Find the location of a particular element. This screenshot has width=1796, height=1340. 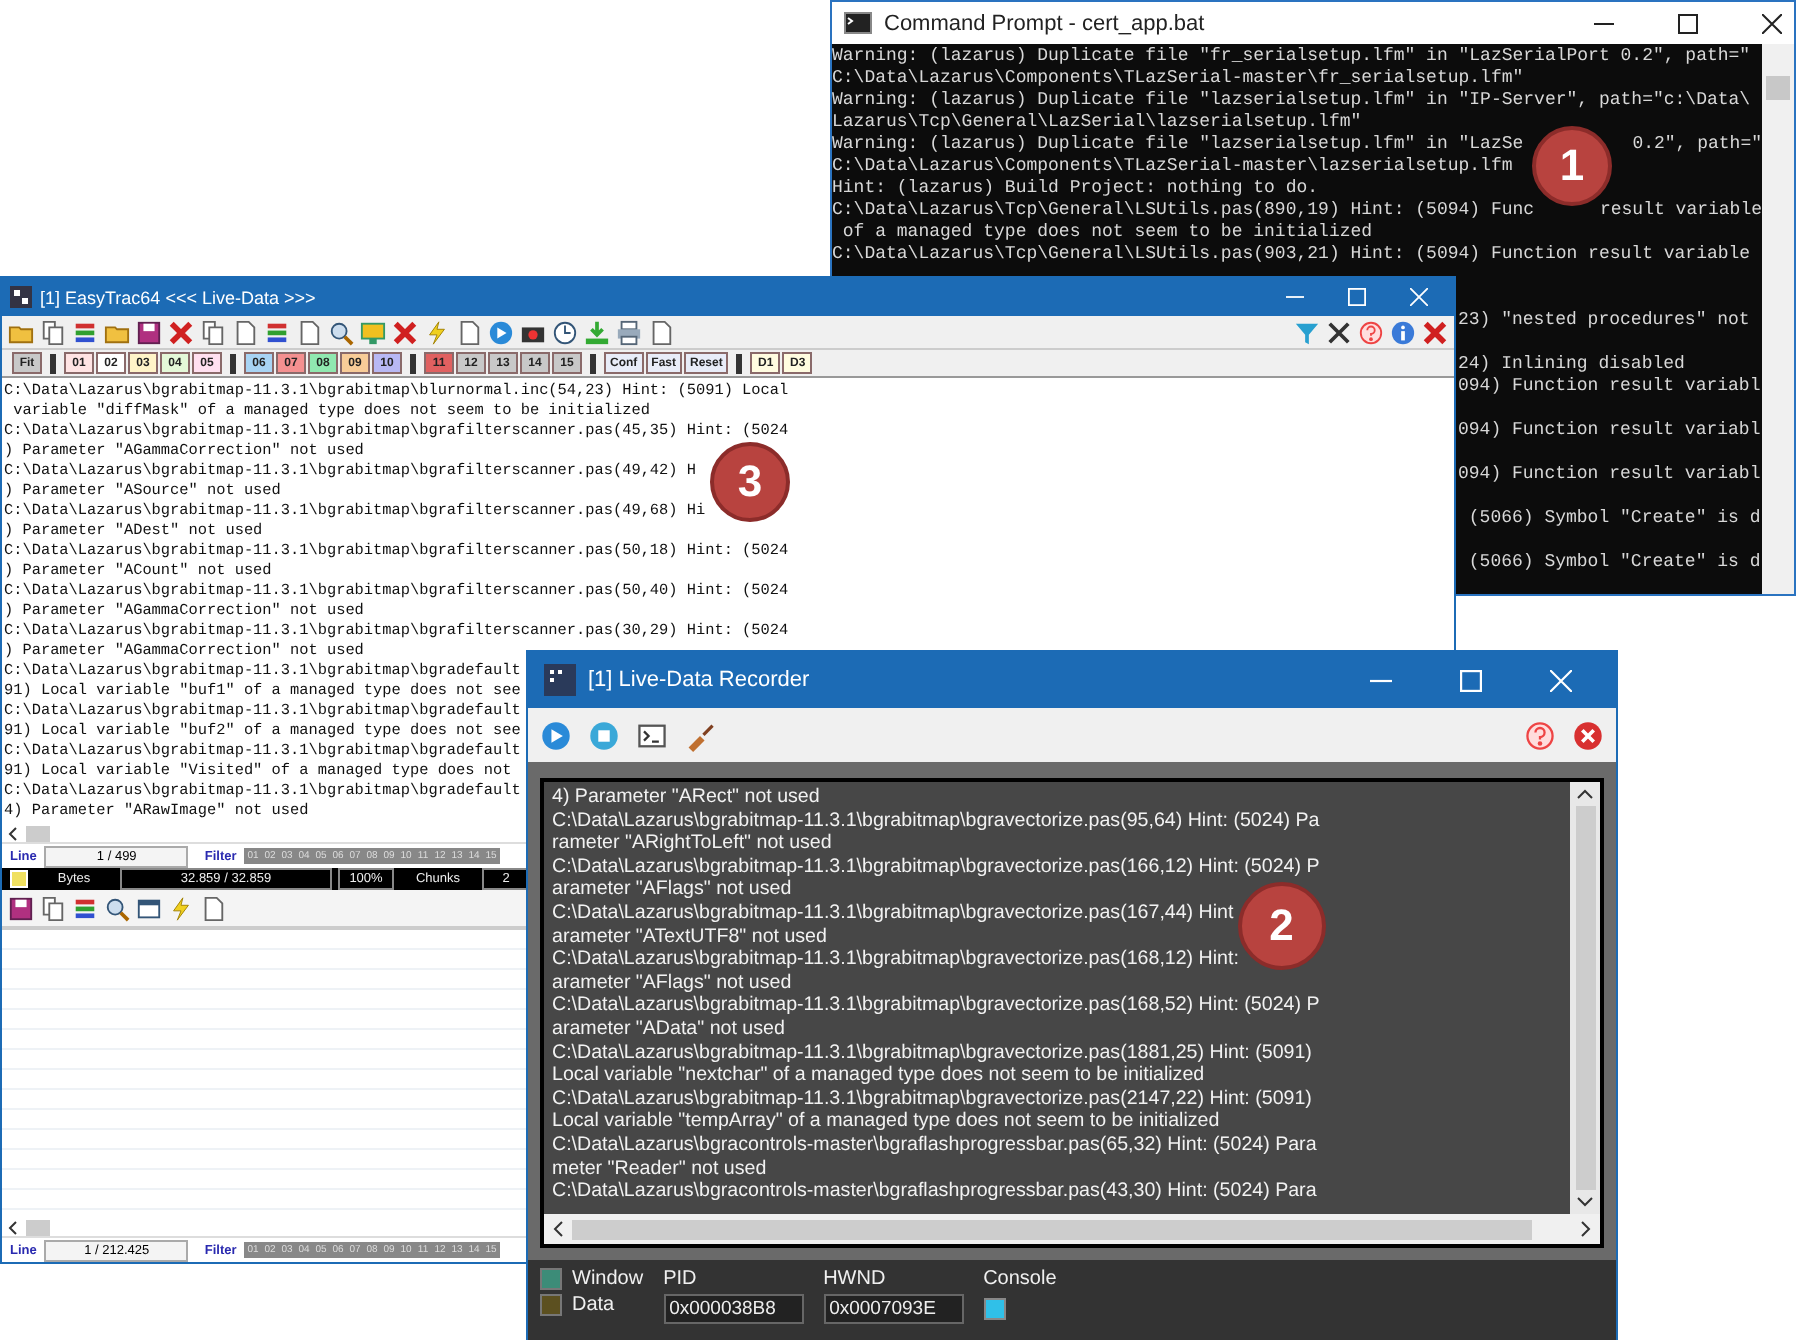

console-line: C:\Data\Lazarus\Tcp\General\LSUtils.pas(890,19) Hint: (5094) Func is located at coordinates (1183, 211).